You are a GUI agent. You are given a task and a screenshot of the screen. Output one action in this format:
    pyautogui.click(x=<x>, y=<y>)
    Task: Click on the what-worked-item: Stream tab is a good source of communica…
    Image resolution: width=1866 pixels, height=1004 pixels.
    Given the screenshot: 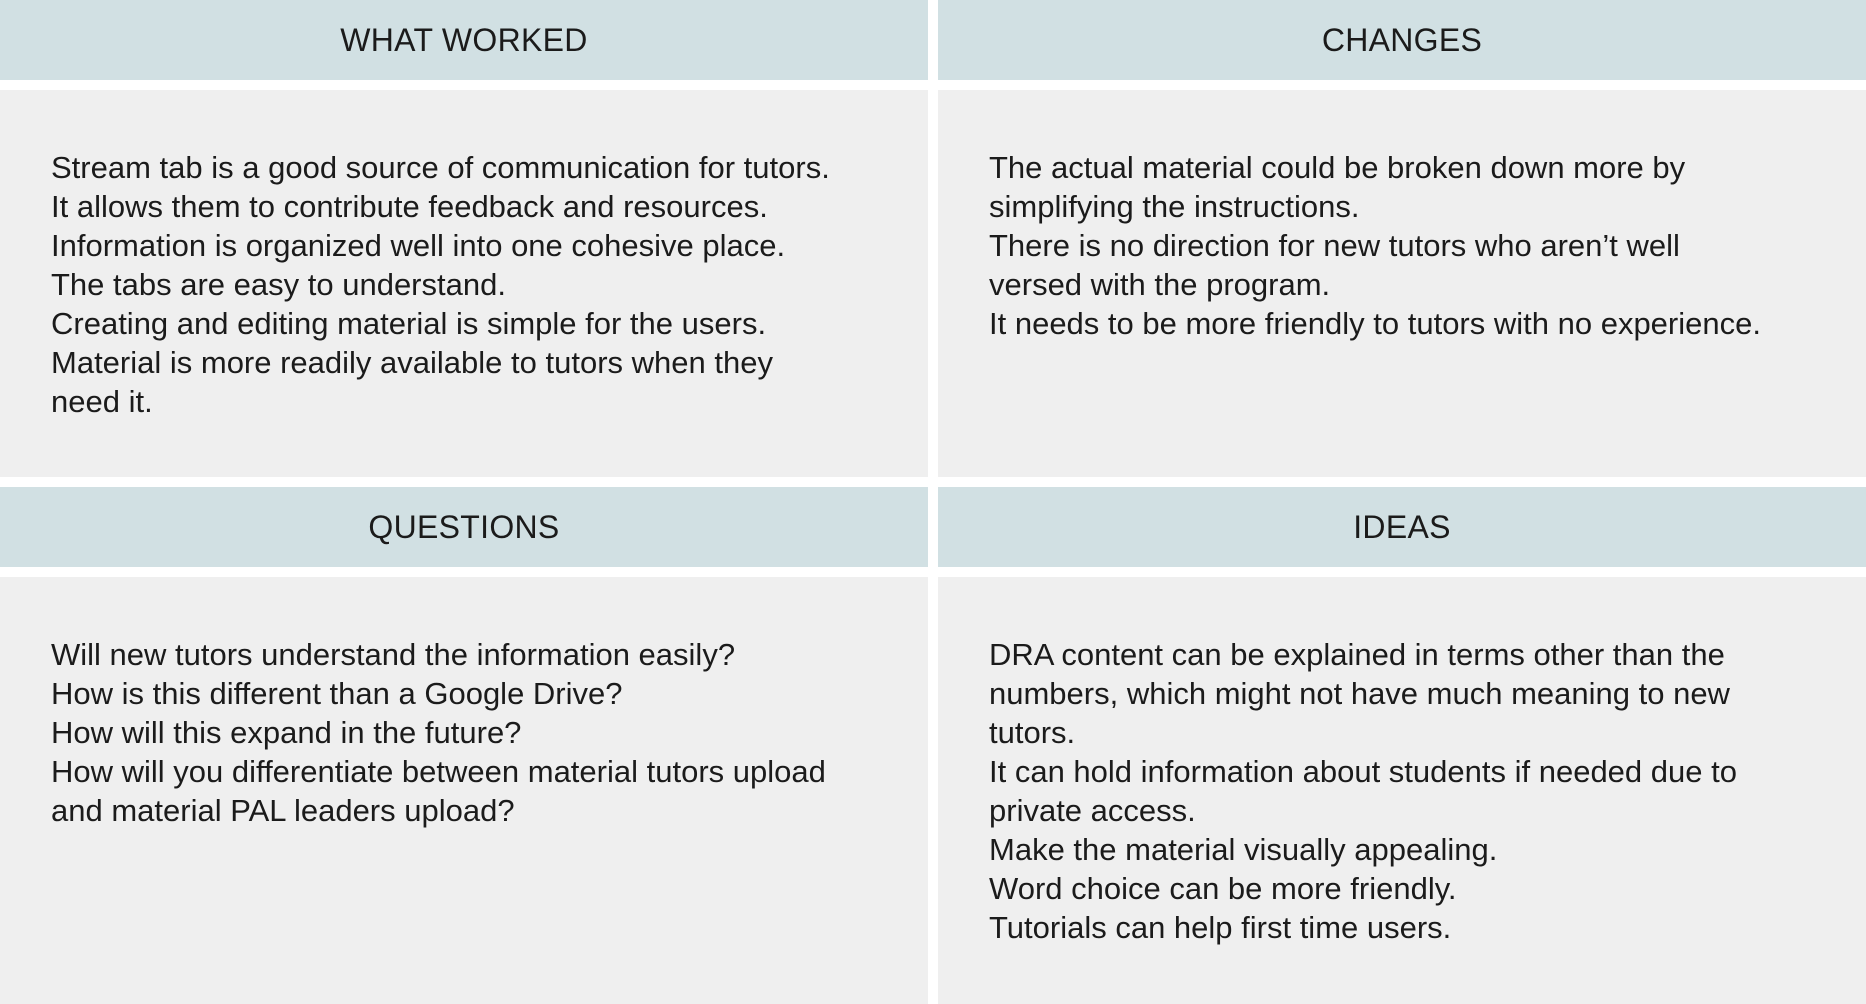 What is the action you would take?
    pyautogui.click(x=440, y=167)
    